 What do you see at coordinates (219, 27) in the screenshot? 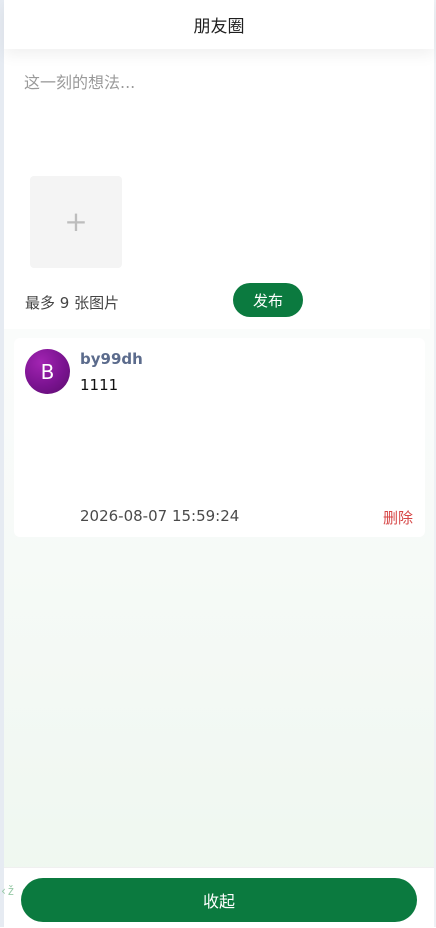
I see `page-title: 朋友圈` at bounding box center [219, 27].